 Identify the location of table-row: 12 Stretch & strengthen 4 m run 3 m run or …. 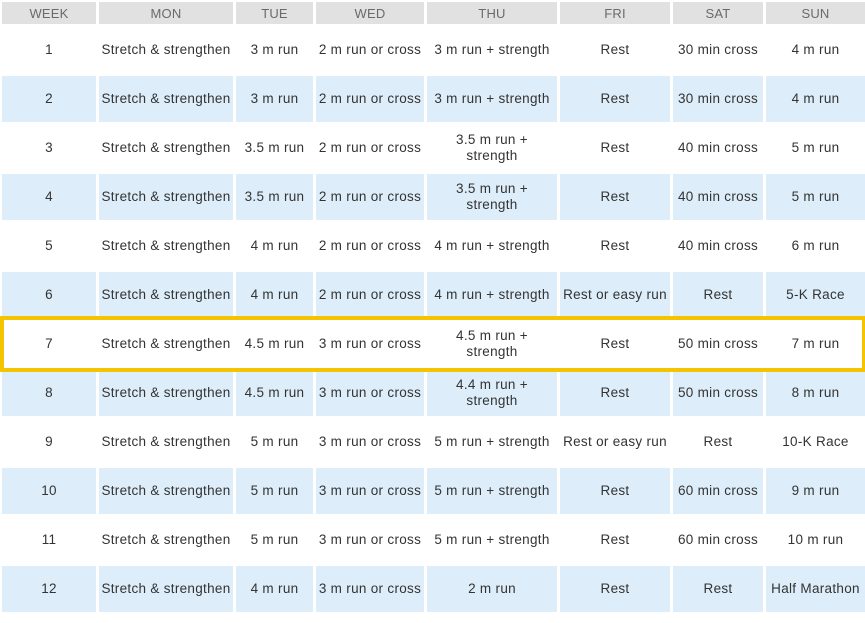
(433, 589).